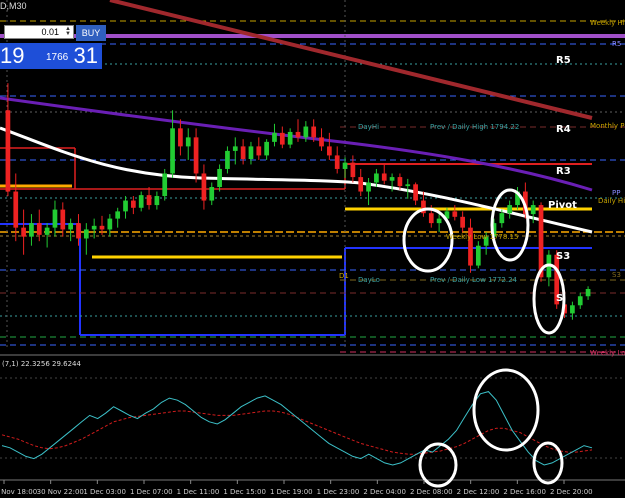  I want to click on time-label: 30 Nov 18:00, so click(18, 492).